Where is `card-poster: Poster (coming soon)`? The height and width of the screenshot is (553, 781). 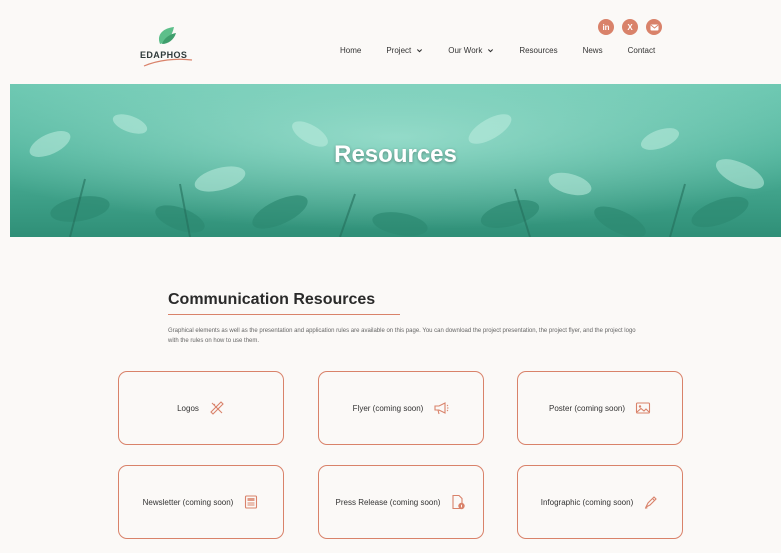 card-poster: Poster (coming soon) is located at coordinates (600, 408).